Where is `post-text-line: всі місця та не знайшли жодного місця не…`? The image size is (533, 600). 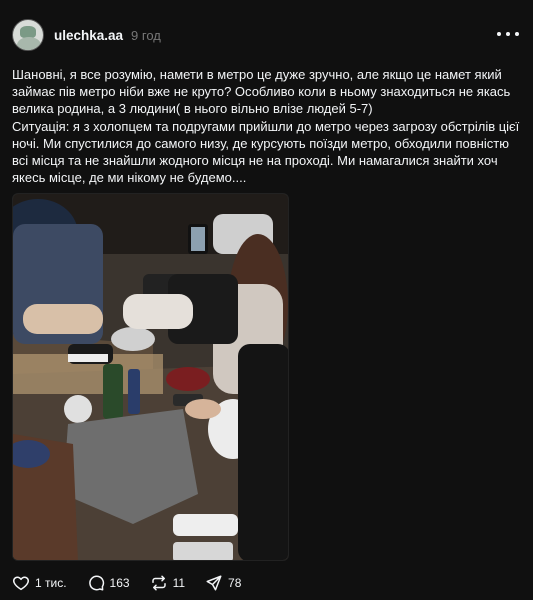
post-text-line: всі місця та не знайшли жодного місця не… is located at coordinates (255, 161).